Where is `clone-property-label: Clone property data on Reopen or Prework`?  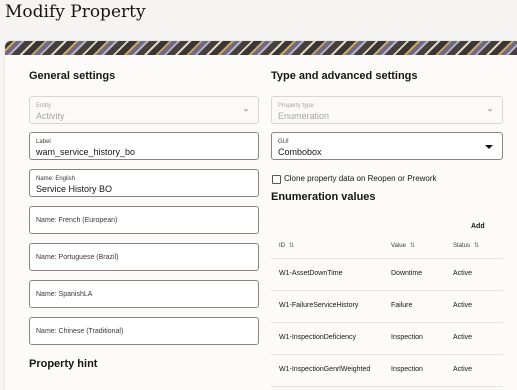 clone-property-label: Clone property data on Reopen or Prework is located at coordinates (360, 178).